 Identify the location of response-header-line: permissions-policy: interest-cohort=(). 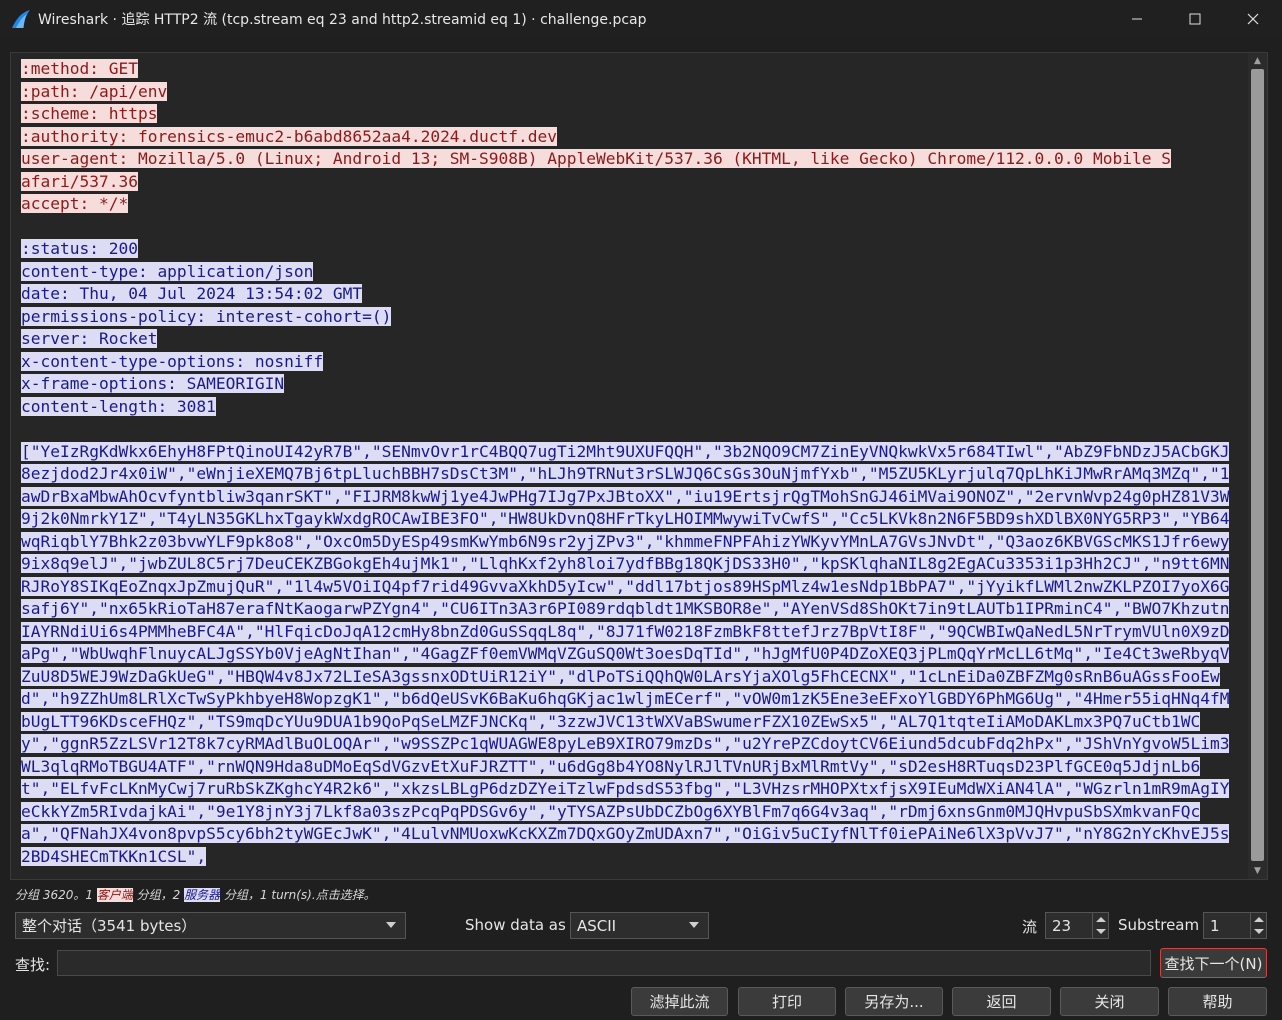
(206, 316).